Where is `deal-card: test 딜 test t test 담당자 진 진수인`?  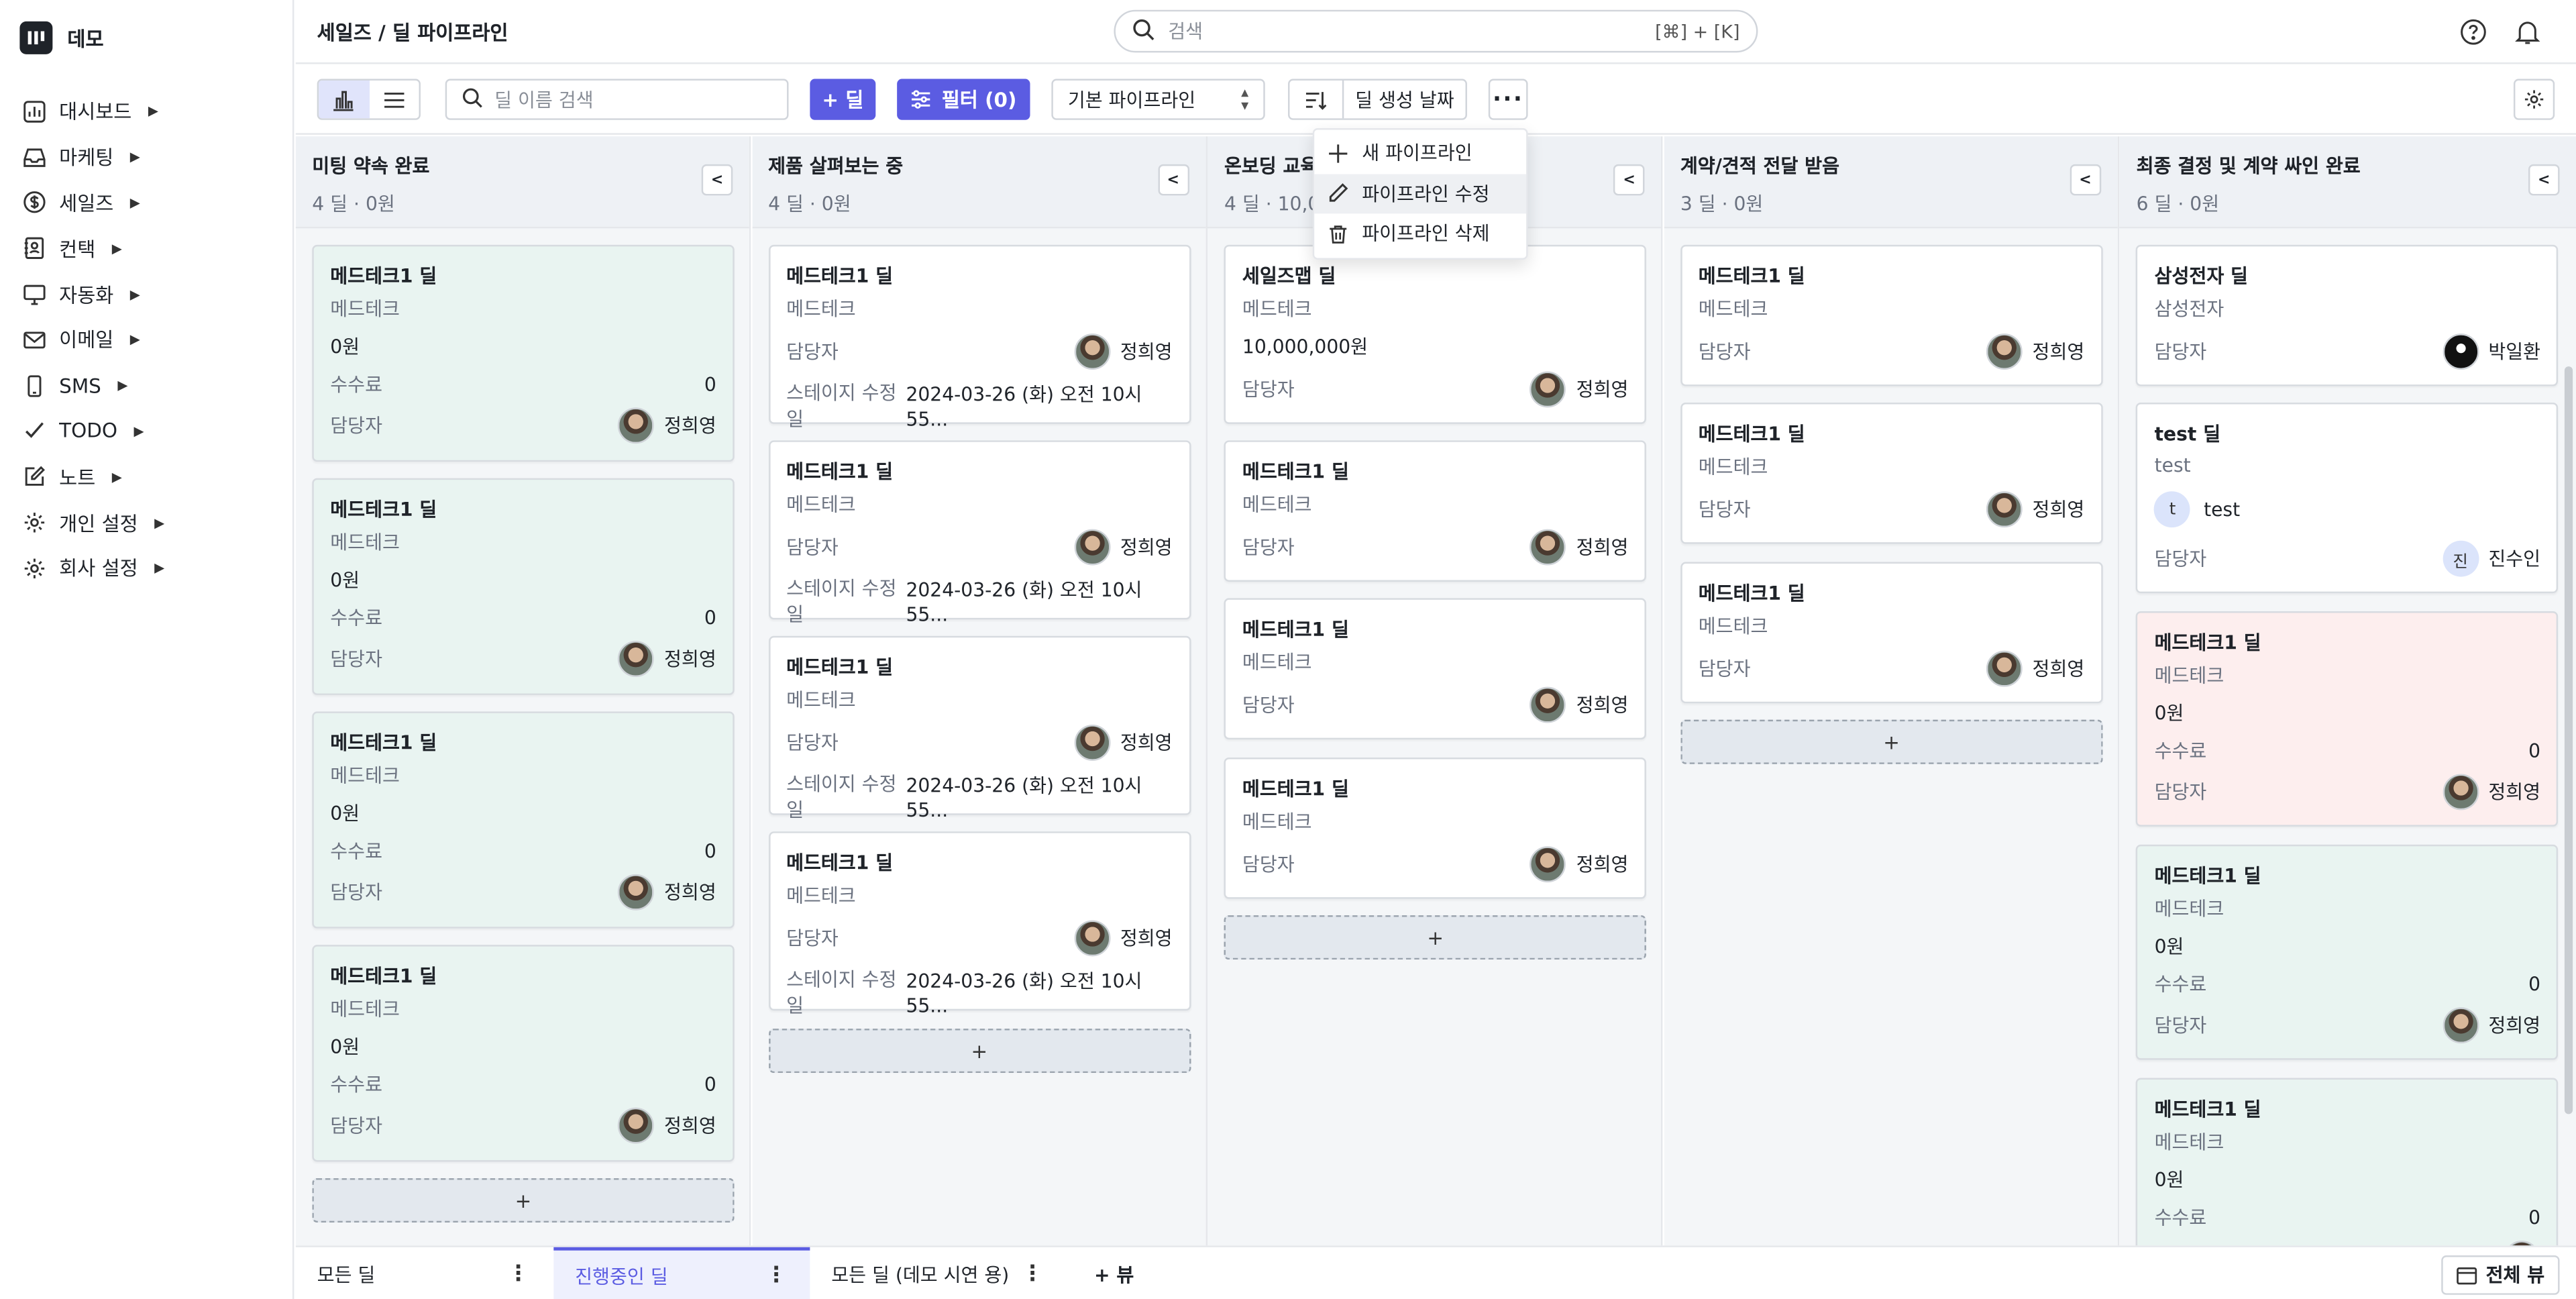 deal-card: test 딜 test t test 담당자 진 진수인 is located at coordinates (2347, 498).